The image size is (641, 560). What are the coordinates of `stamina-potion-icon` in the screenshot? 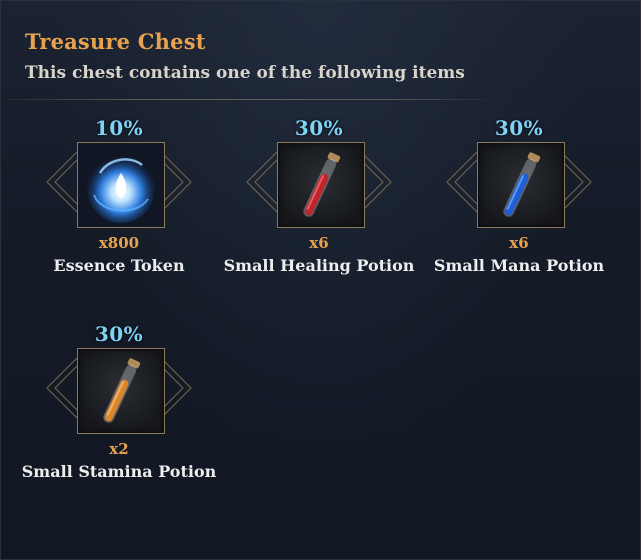 It's located at (122, 390).